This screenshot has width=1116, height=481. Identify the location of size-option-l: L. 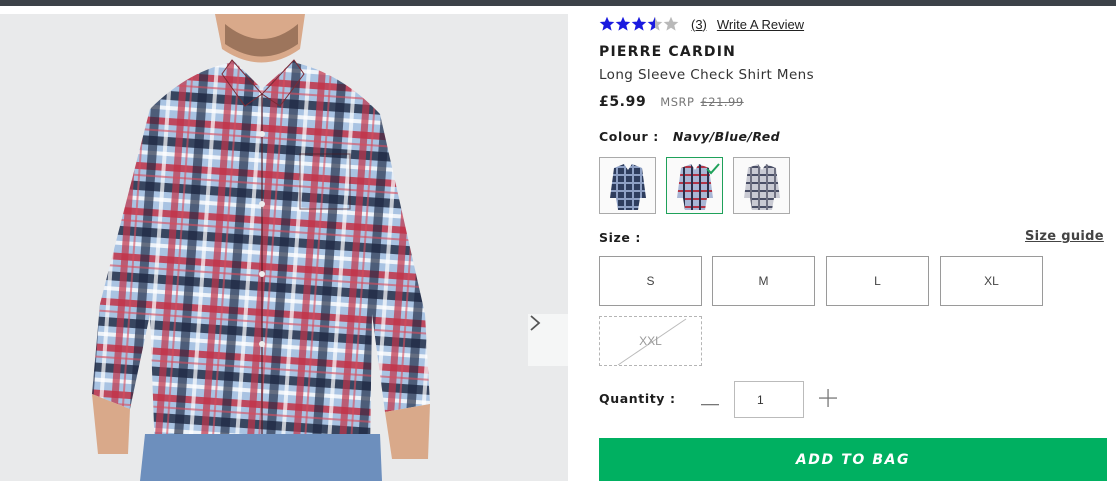
(877, 281).